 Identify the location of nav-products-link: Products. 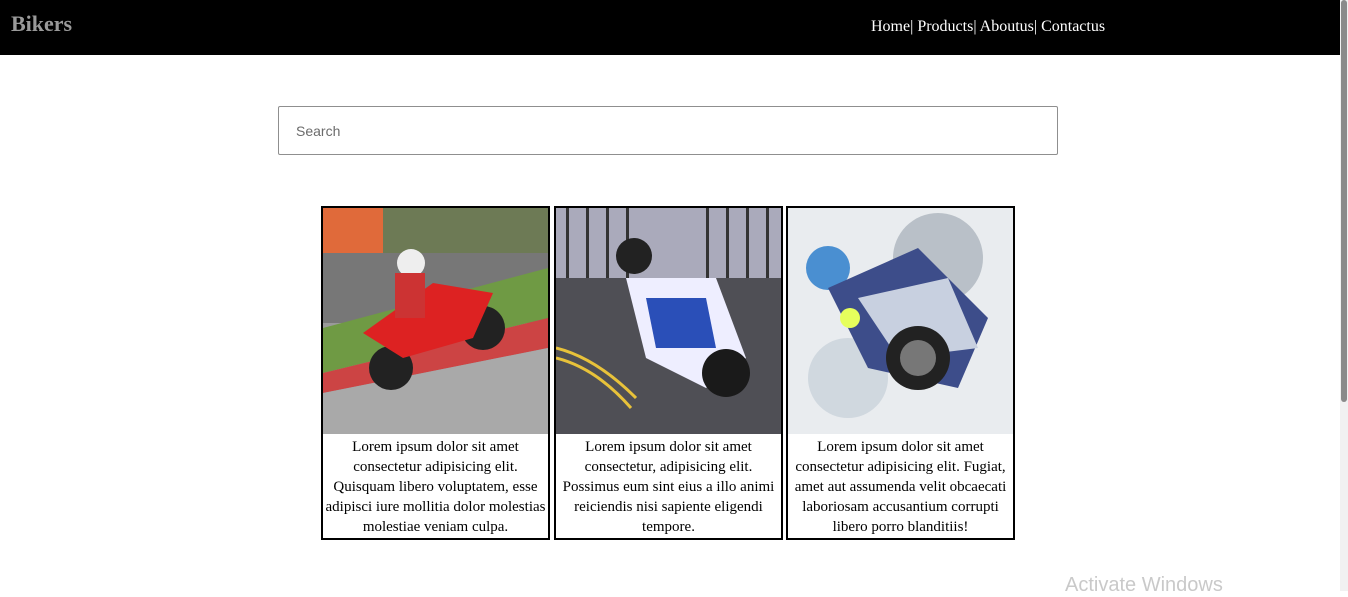
(945, 26).